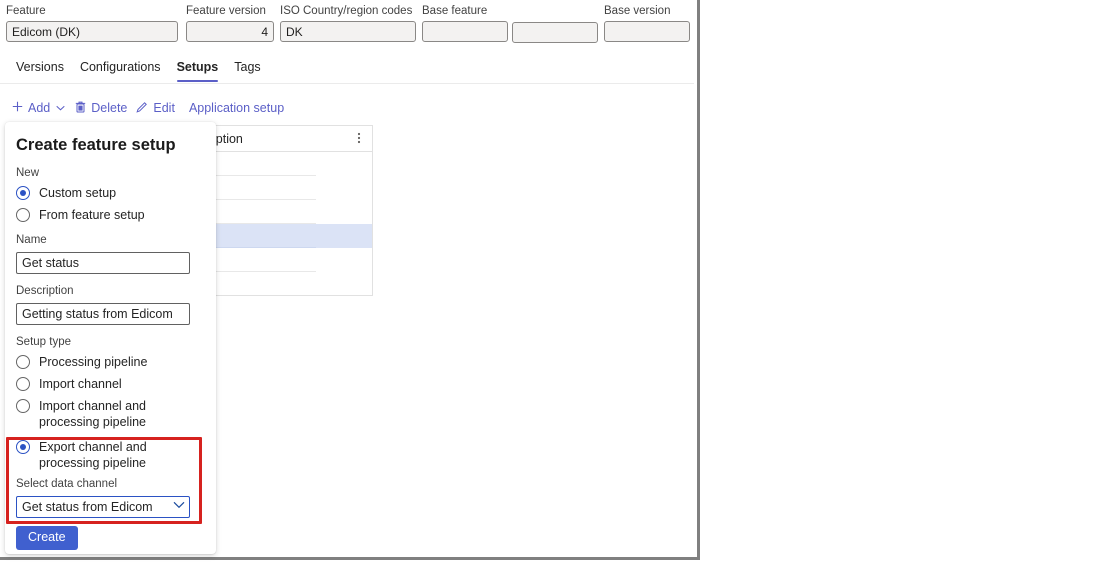 Image resolution: width=1104 pixels, height=568 pixels. What do you see at coordinates (359, 138) in the screenshot?
I see `grid-more-options-icon` at bounding box center [359, 138].